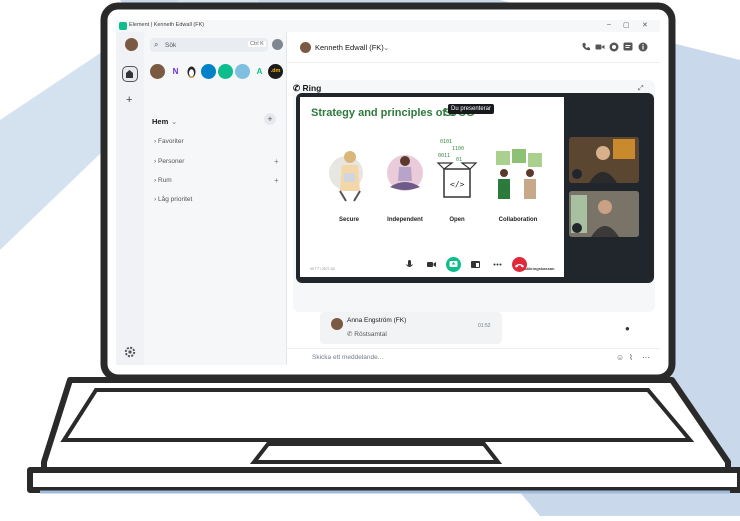 Image resolution: width=740 pixels, height=521 pixels. Describe the element at coordinates (628, 47) in the screenshot. I see `threads-icon` at that location.